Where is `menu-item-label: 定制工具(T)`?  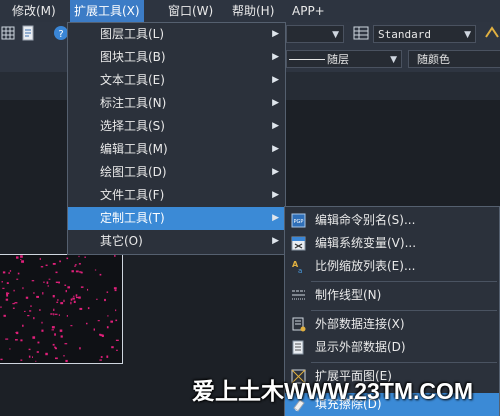 menu-item-label: 定制工具(T) is located at coordinates (132, 218).